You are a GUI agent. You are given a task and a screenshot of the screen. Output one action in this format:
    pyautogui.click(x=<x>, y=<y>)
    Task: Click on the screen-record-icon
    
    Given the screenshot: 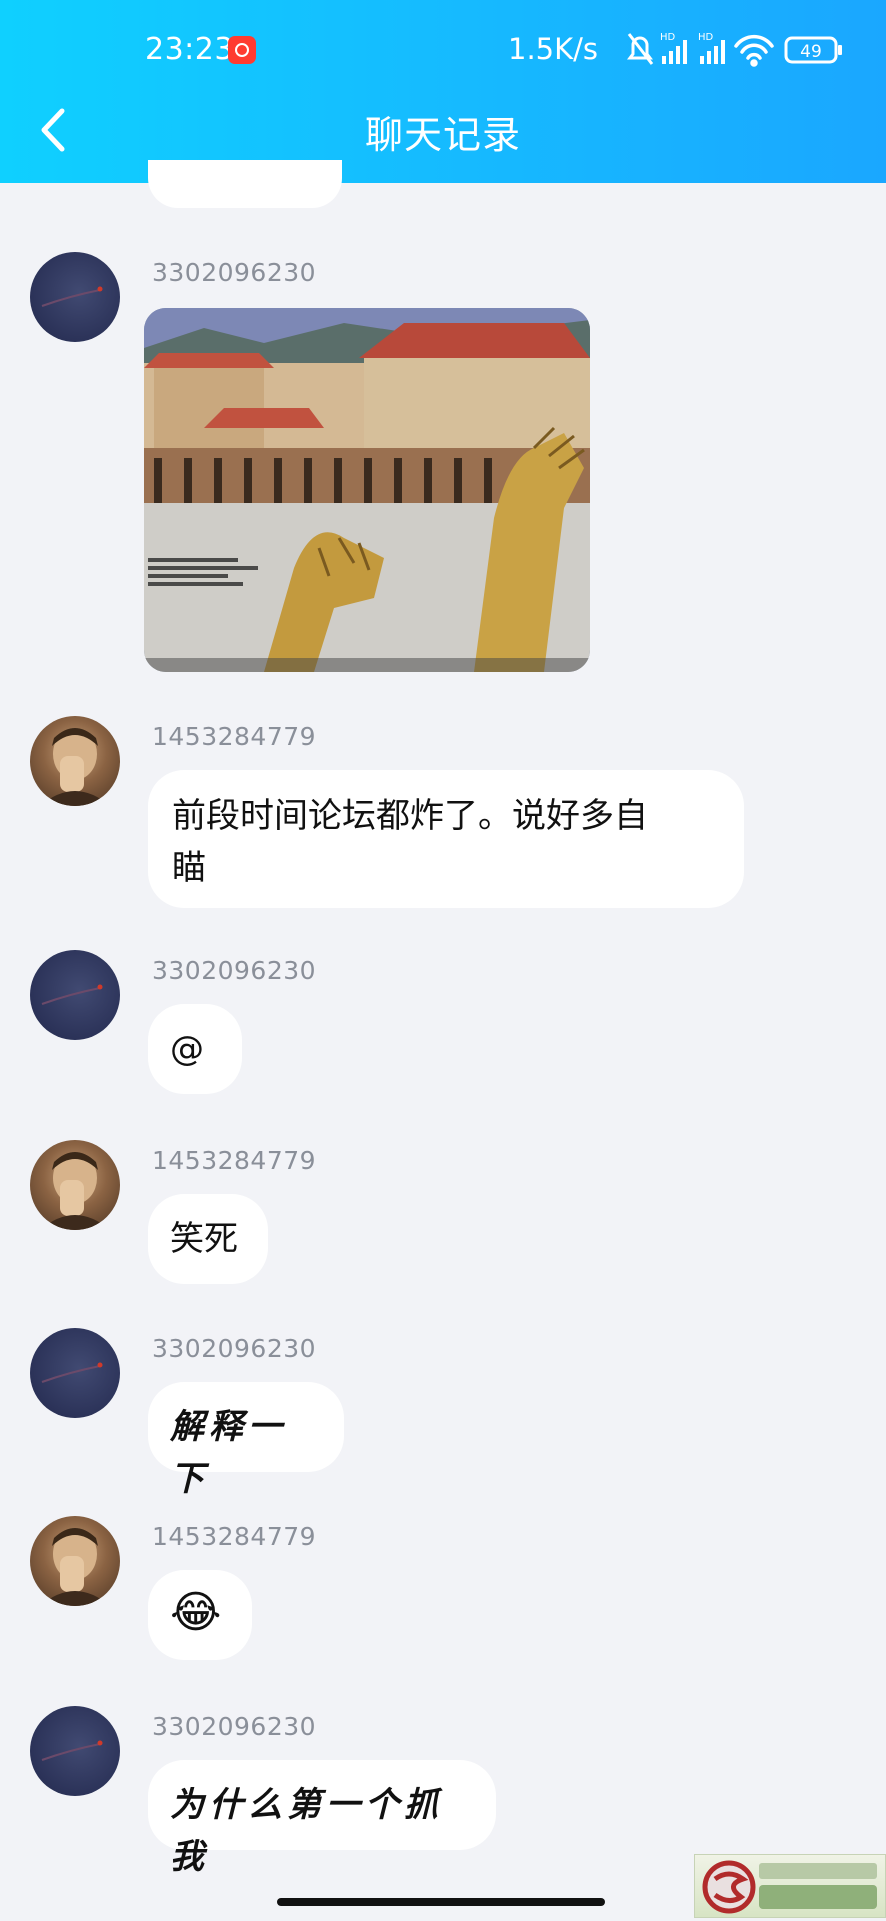 What is the action you would take?
    pyautogui.click(x=242, y=50)
    